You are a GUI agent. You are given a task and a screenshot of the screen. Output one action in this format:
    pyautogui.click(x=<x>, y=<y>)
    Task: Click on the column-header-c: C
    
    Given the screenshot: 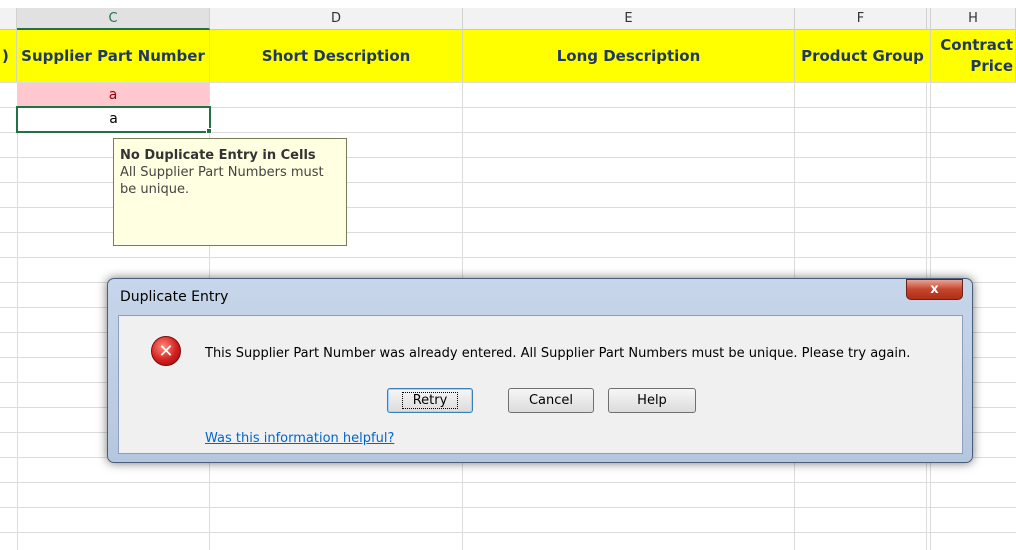 What is the action you would take?
    pyautogui.click(x=113, y=19)
    